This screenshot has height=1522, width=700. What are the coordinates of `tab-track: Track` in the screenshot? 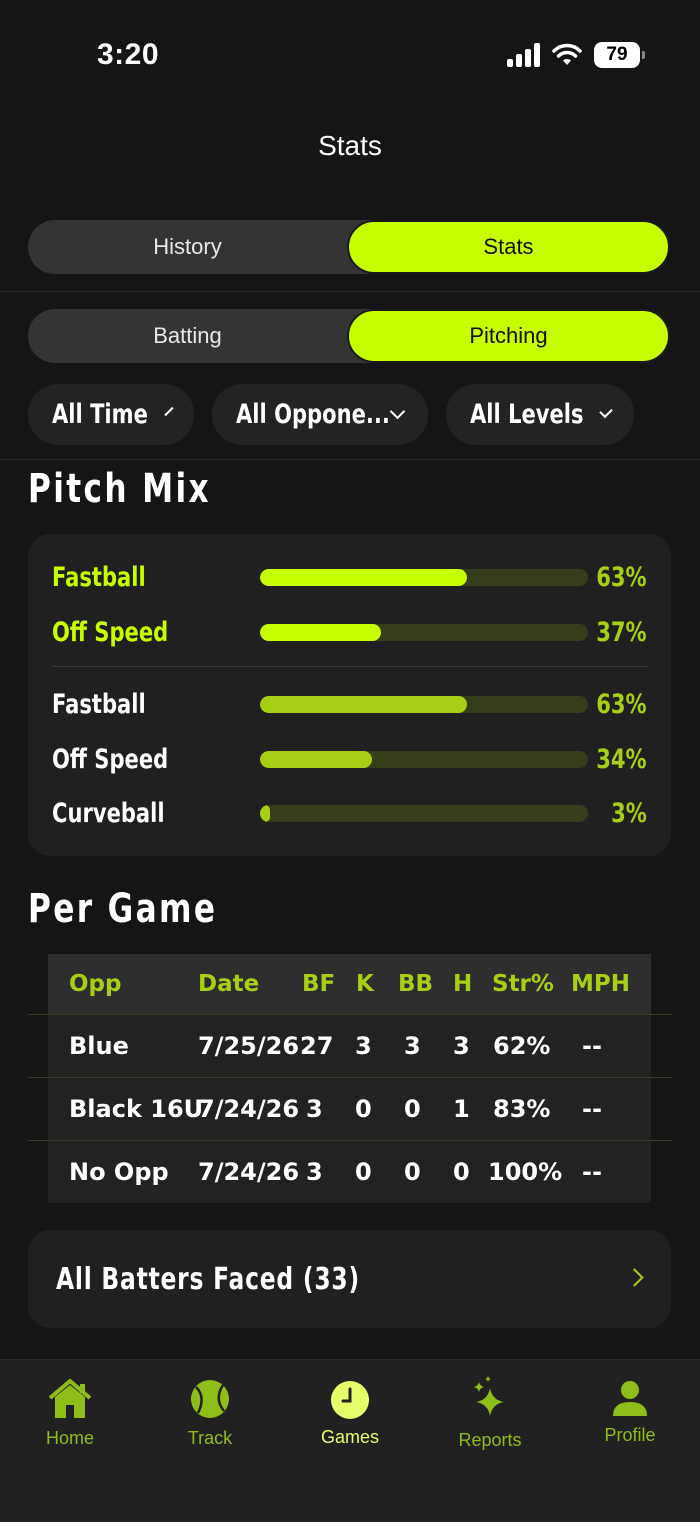 It's located at (210, 1410).